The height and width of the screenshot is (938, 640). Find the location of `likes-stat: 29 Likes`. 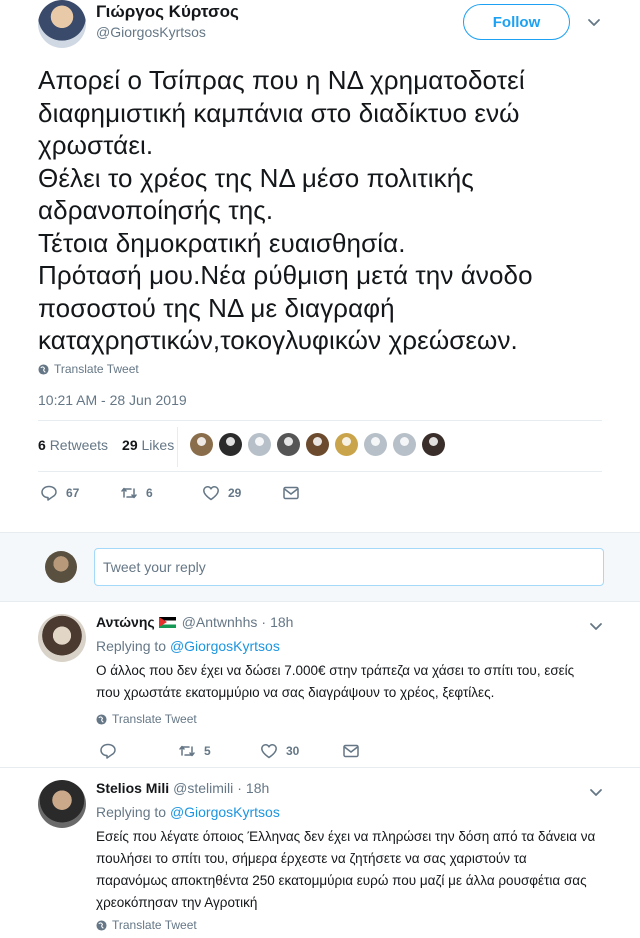

likes-stat: 29 Likes is located at coordinates (148, 445).